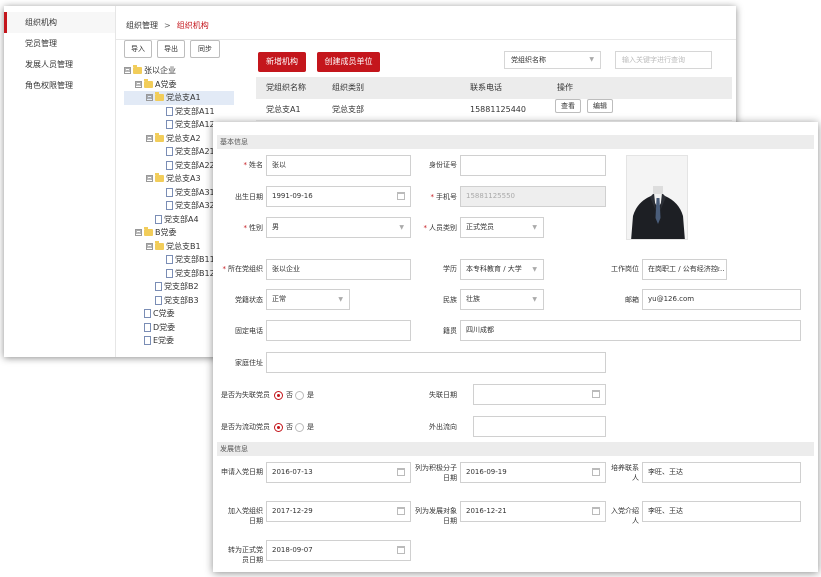 This screenshot has width=821, height=577. Describe the element at coordinates (179, 85) in the screenshot. I see `tree-node: ⊟ A党委` at that location.